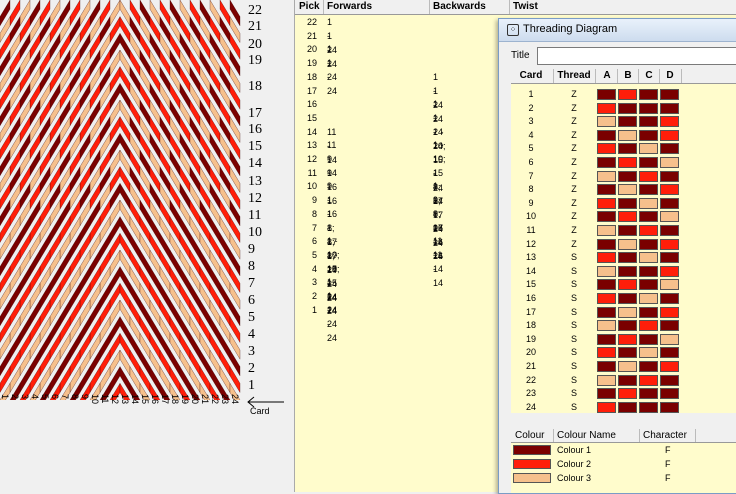  I want to click on header-twist: Twist, so click(525, 6).